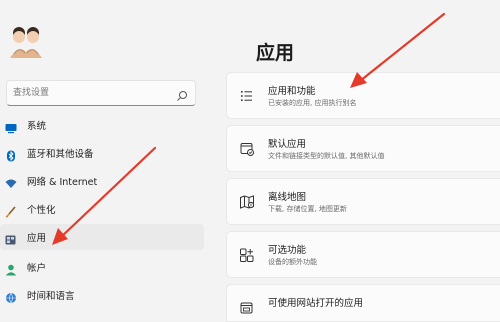  I want to click on person-icon, so click(11, 268).